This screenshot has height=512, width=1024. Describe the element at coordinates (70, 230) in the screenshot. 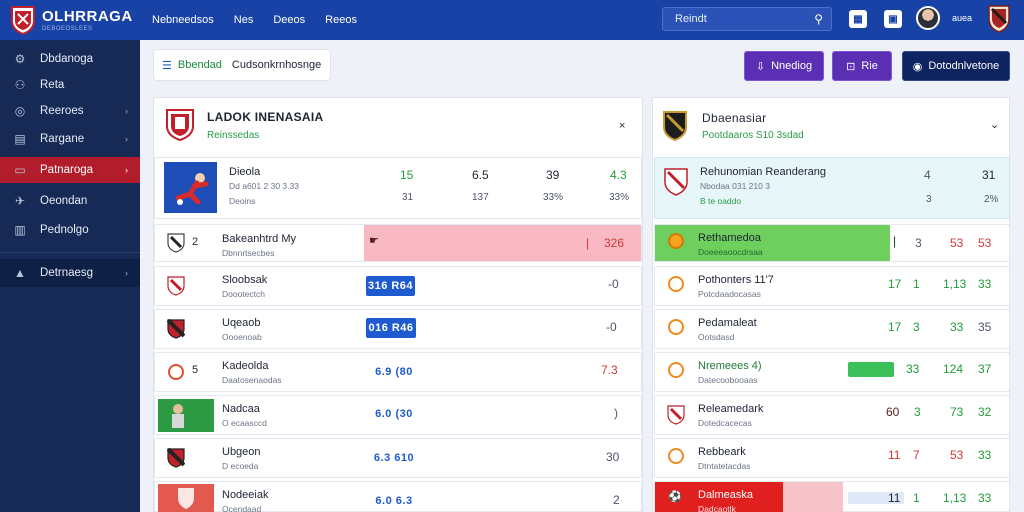

I see `sidebar-item-pednolgo: ▥ Pednolgo` at that location.